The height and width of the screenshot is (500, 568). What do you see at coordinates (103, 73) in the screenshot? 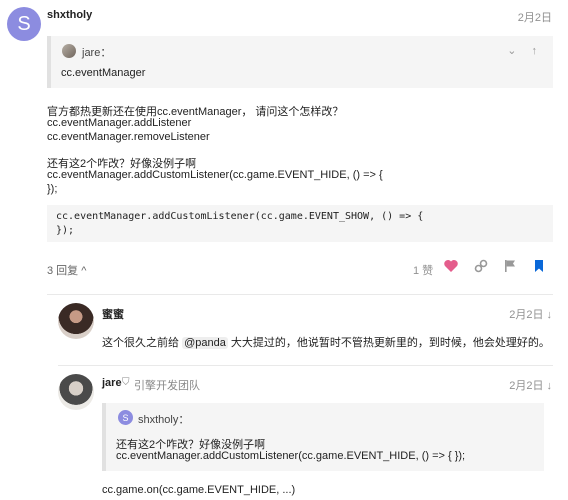
I see `quote-text: cc.eventManager` at bounding box center [103, 73].